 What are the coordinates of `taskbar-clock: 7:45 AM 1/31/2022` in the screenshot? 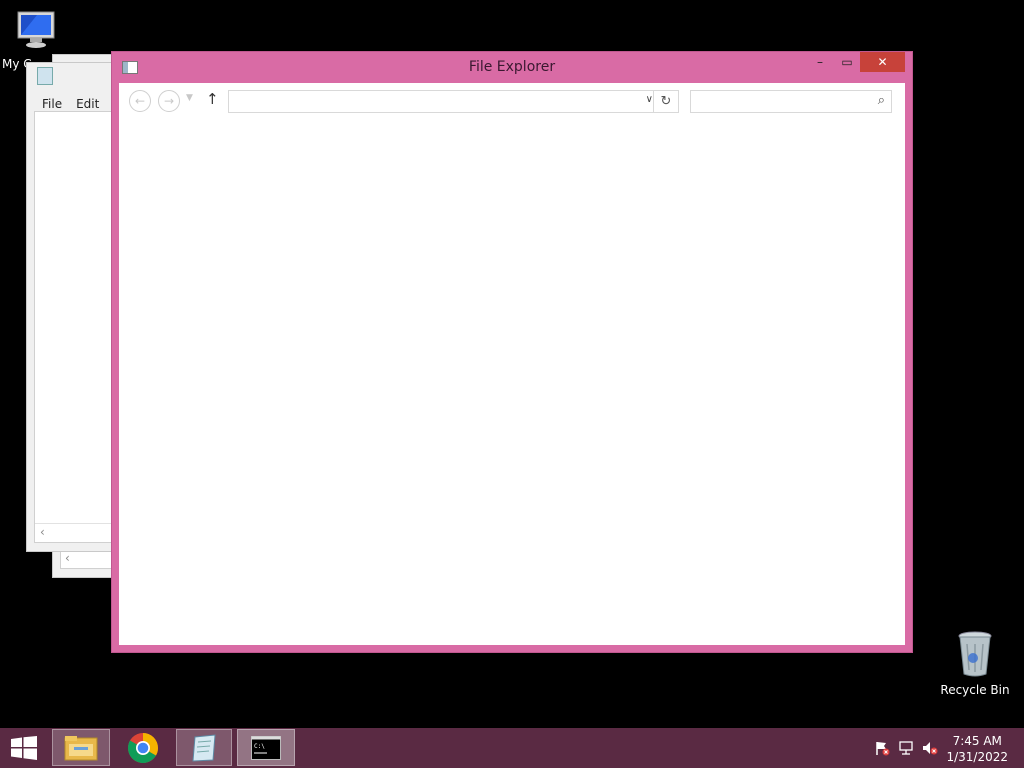 It's located at (977, 749).